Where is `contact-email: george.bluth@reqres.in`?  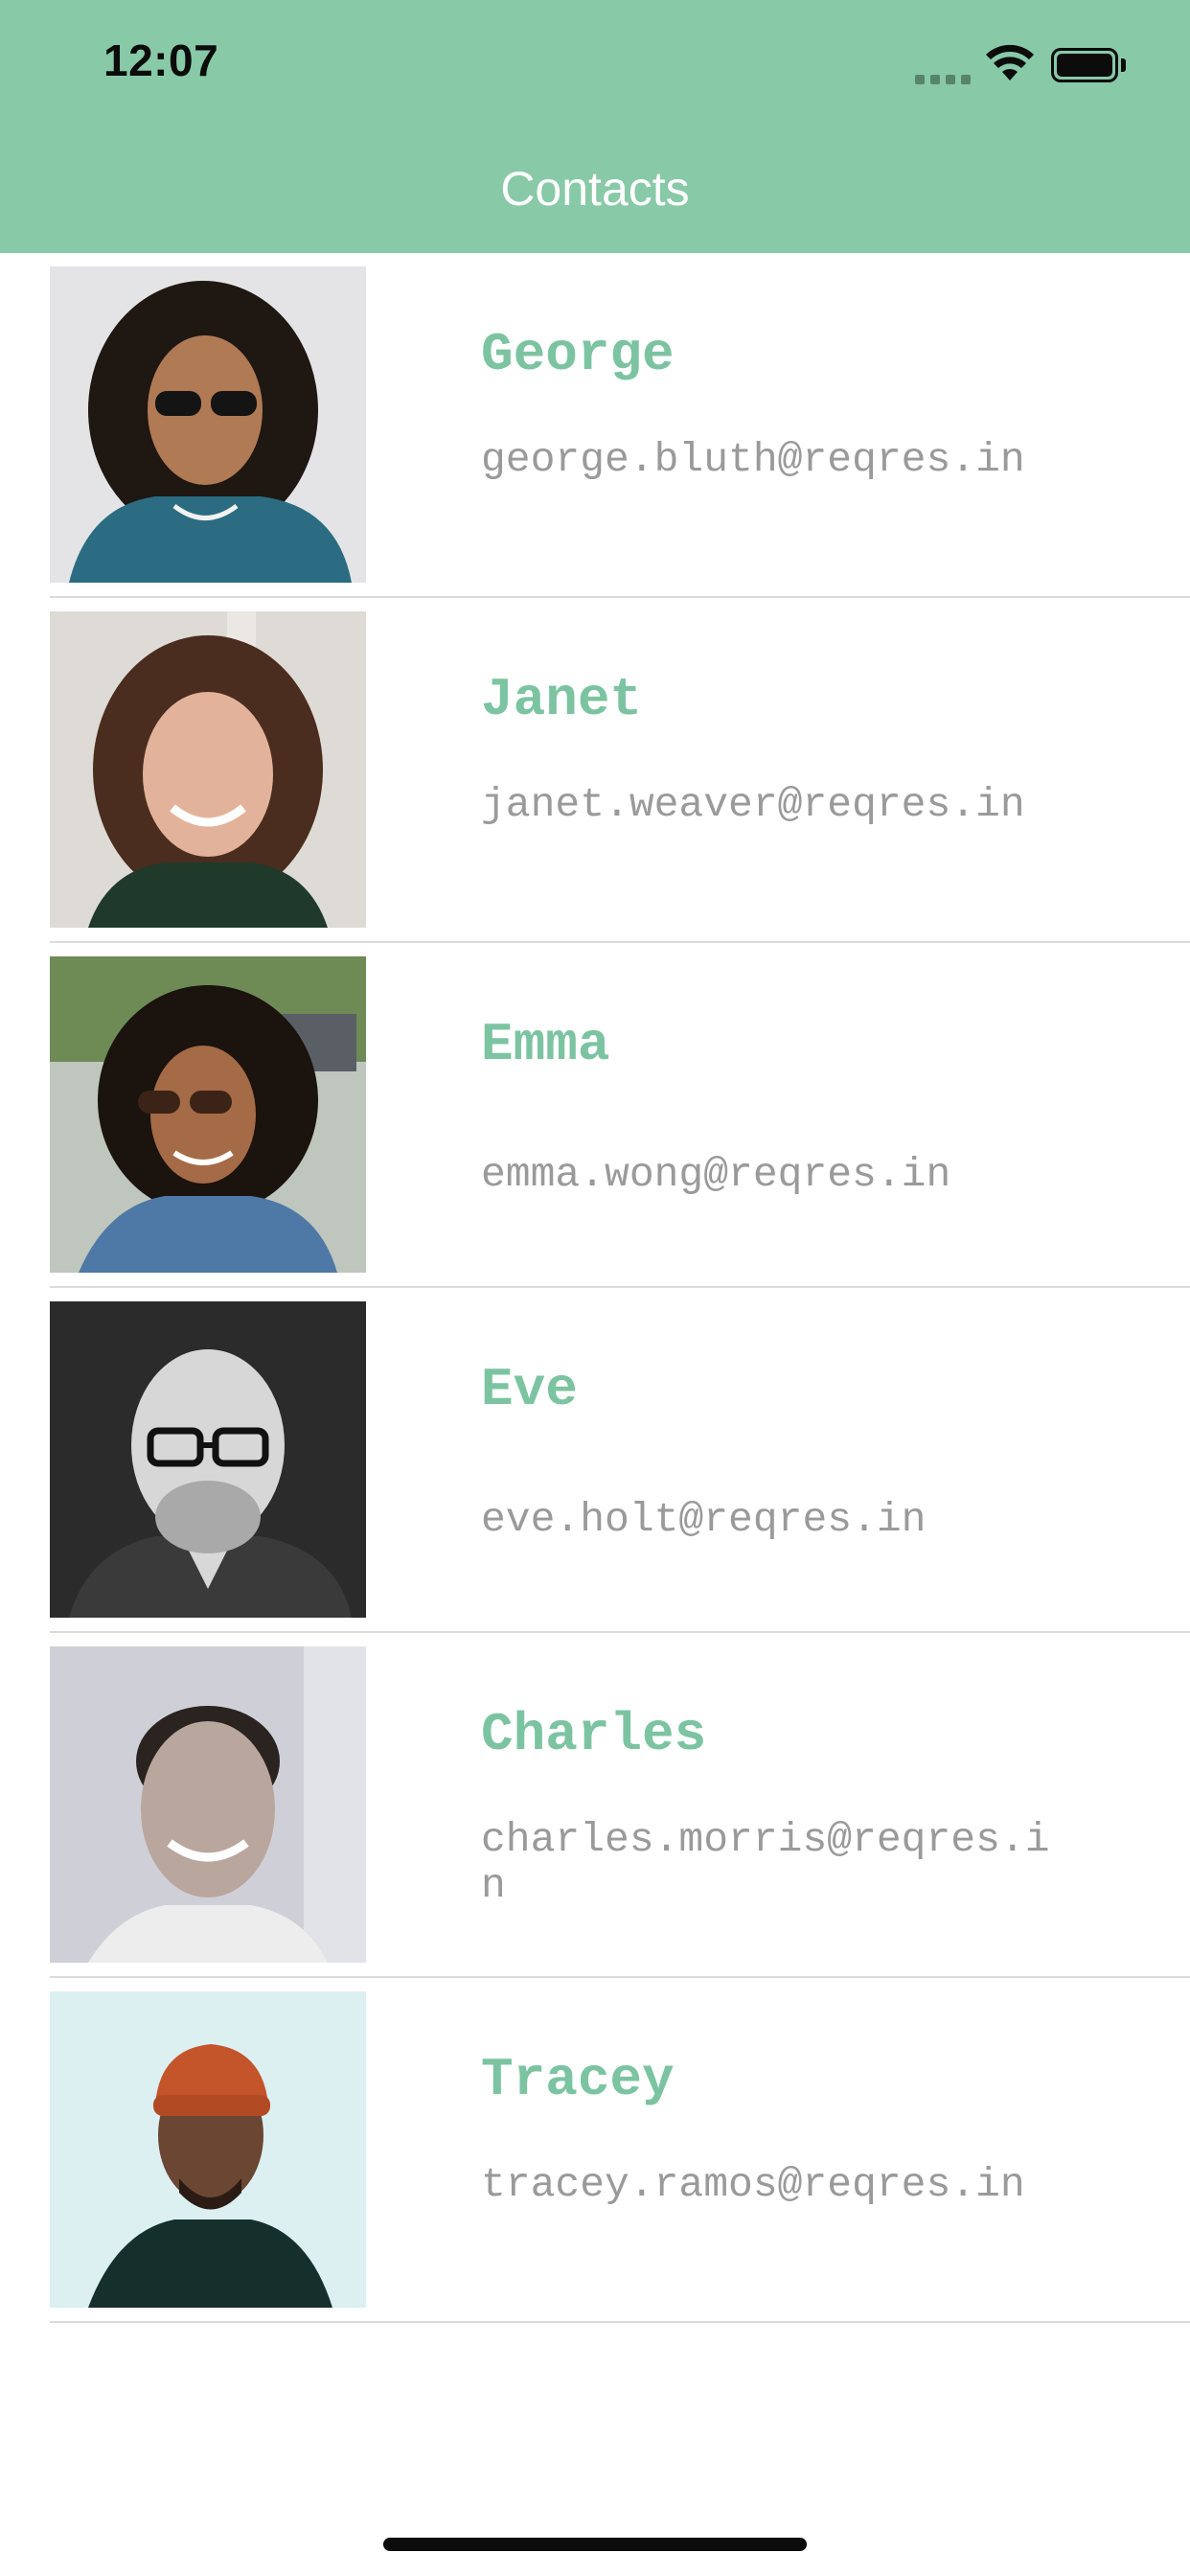
contact-email: george.bluth@reqres.in is located at coordinates (753, 459).